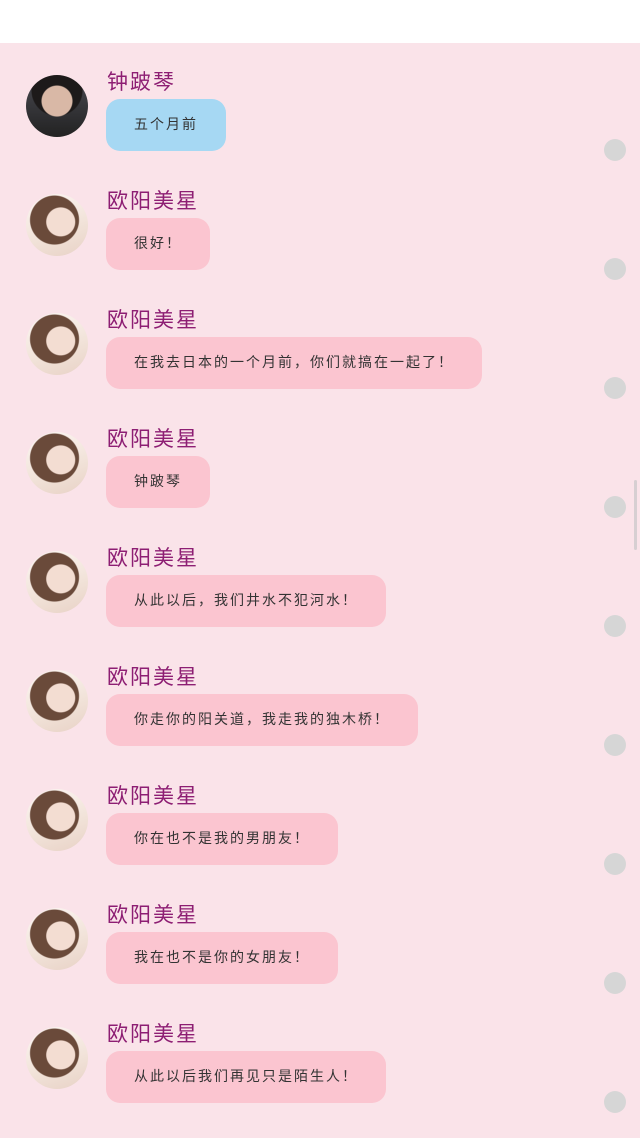  I want to click on message-row: 欧阳美星 从此以后，我们井水不犯河水！, so click(320, 578).